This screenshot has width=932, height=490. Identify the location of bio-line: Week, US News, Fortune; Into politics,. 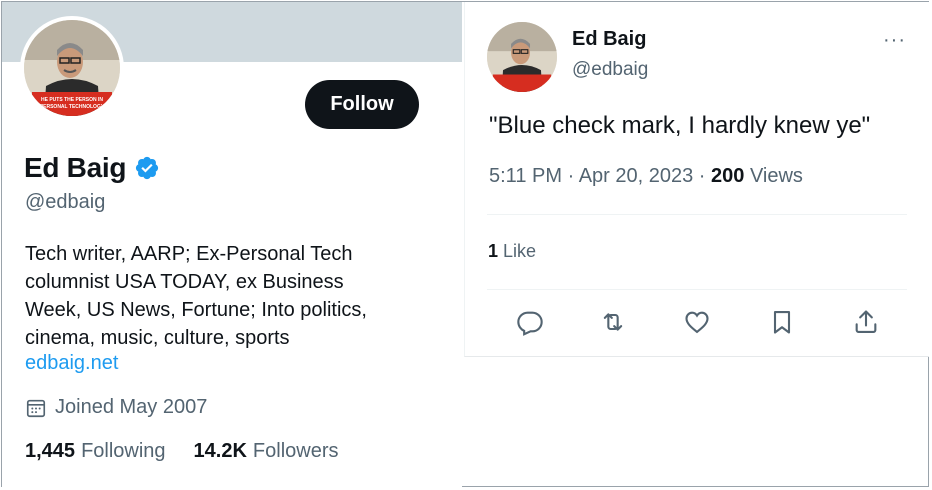
(196, 310).